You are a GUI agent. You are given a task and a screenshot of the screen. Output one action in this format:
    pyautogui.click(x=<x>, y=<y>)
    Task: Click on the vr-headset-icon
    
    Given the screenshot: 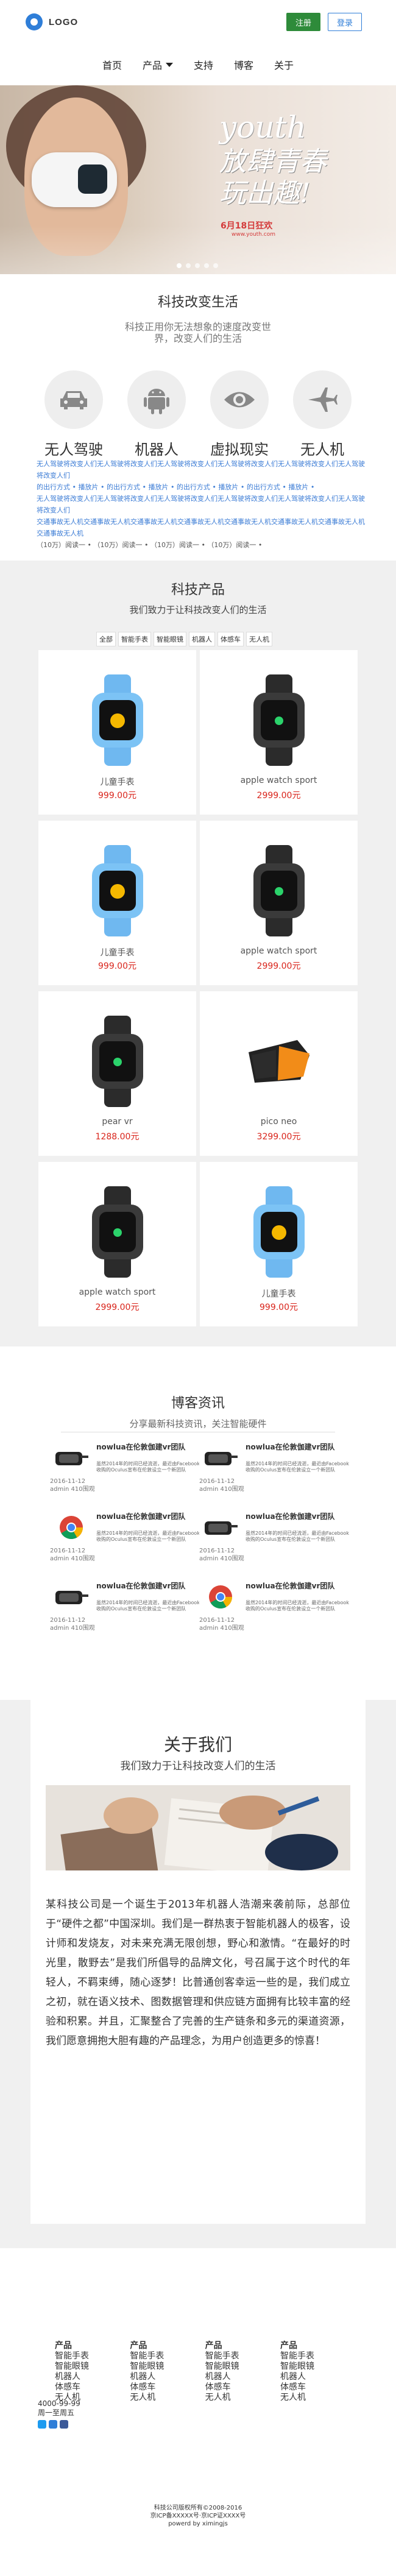 What is the action you would take?
    pyautogui.click(x=221, y=1528)
    